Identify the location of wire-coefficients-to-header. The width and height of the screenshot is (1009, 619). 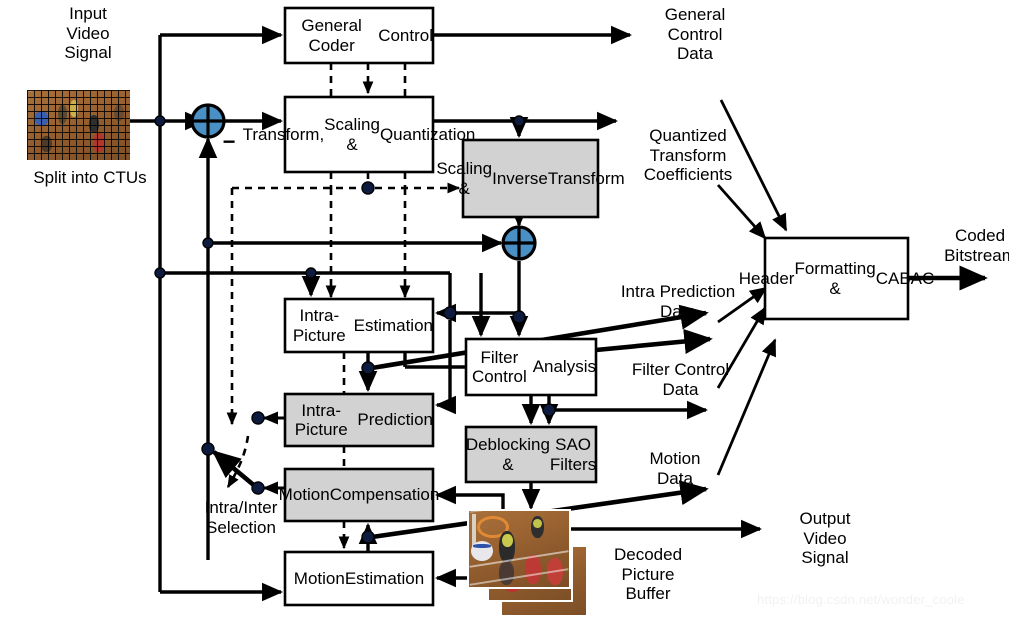
(741, 212).